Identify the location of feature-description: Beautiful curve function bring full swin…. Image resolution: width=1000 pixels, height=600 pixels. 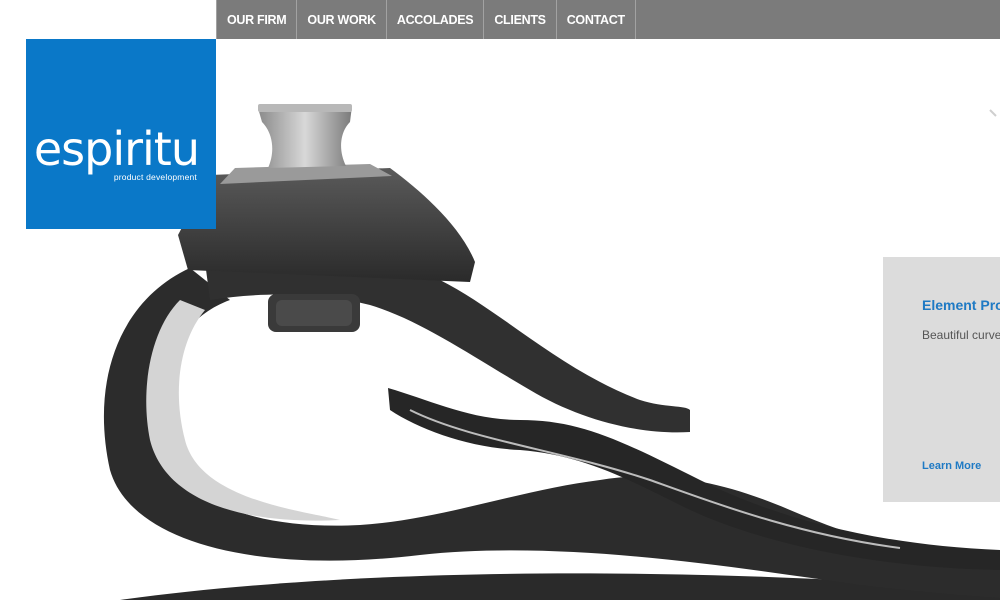
(961, 335).